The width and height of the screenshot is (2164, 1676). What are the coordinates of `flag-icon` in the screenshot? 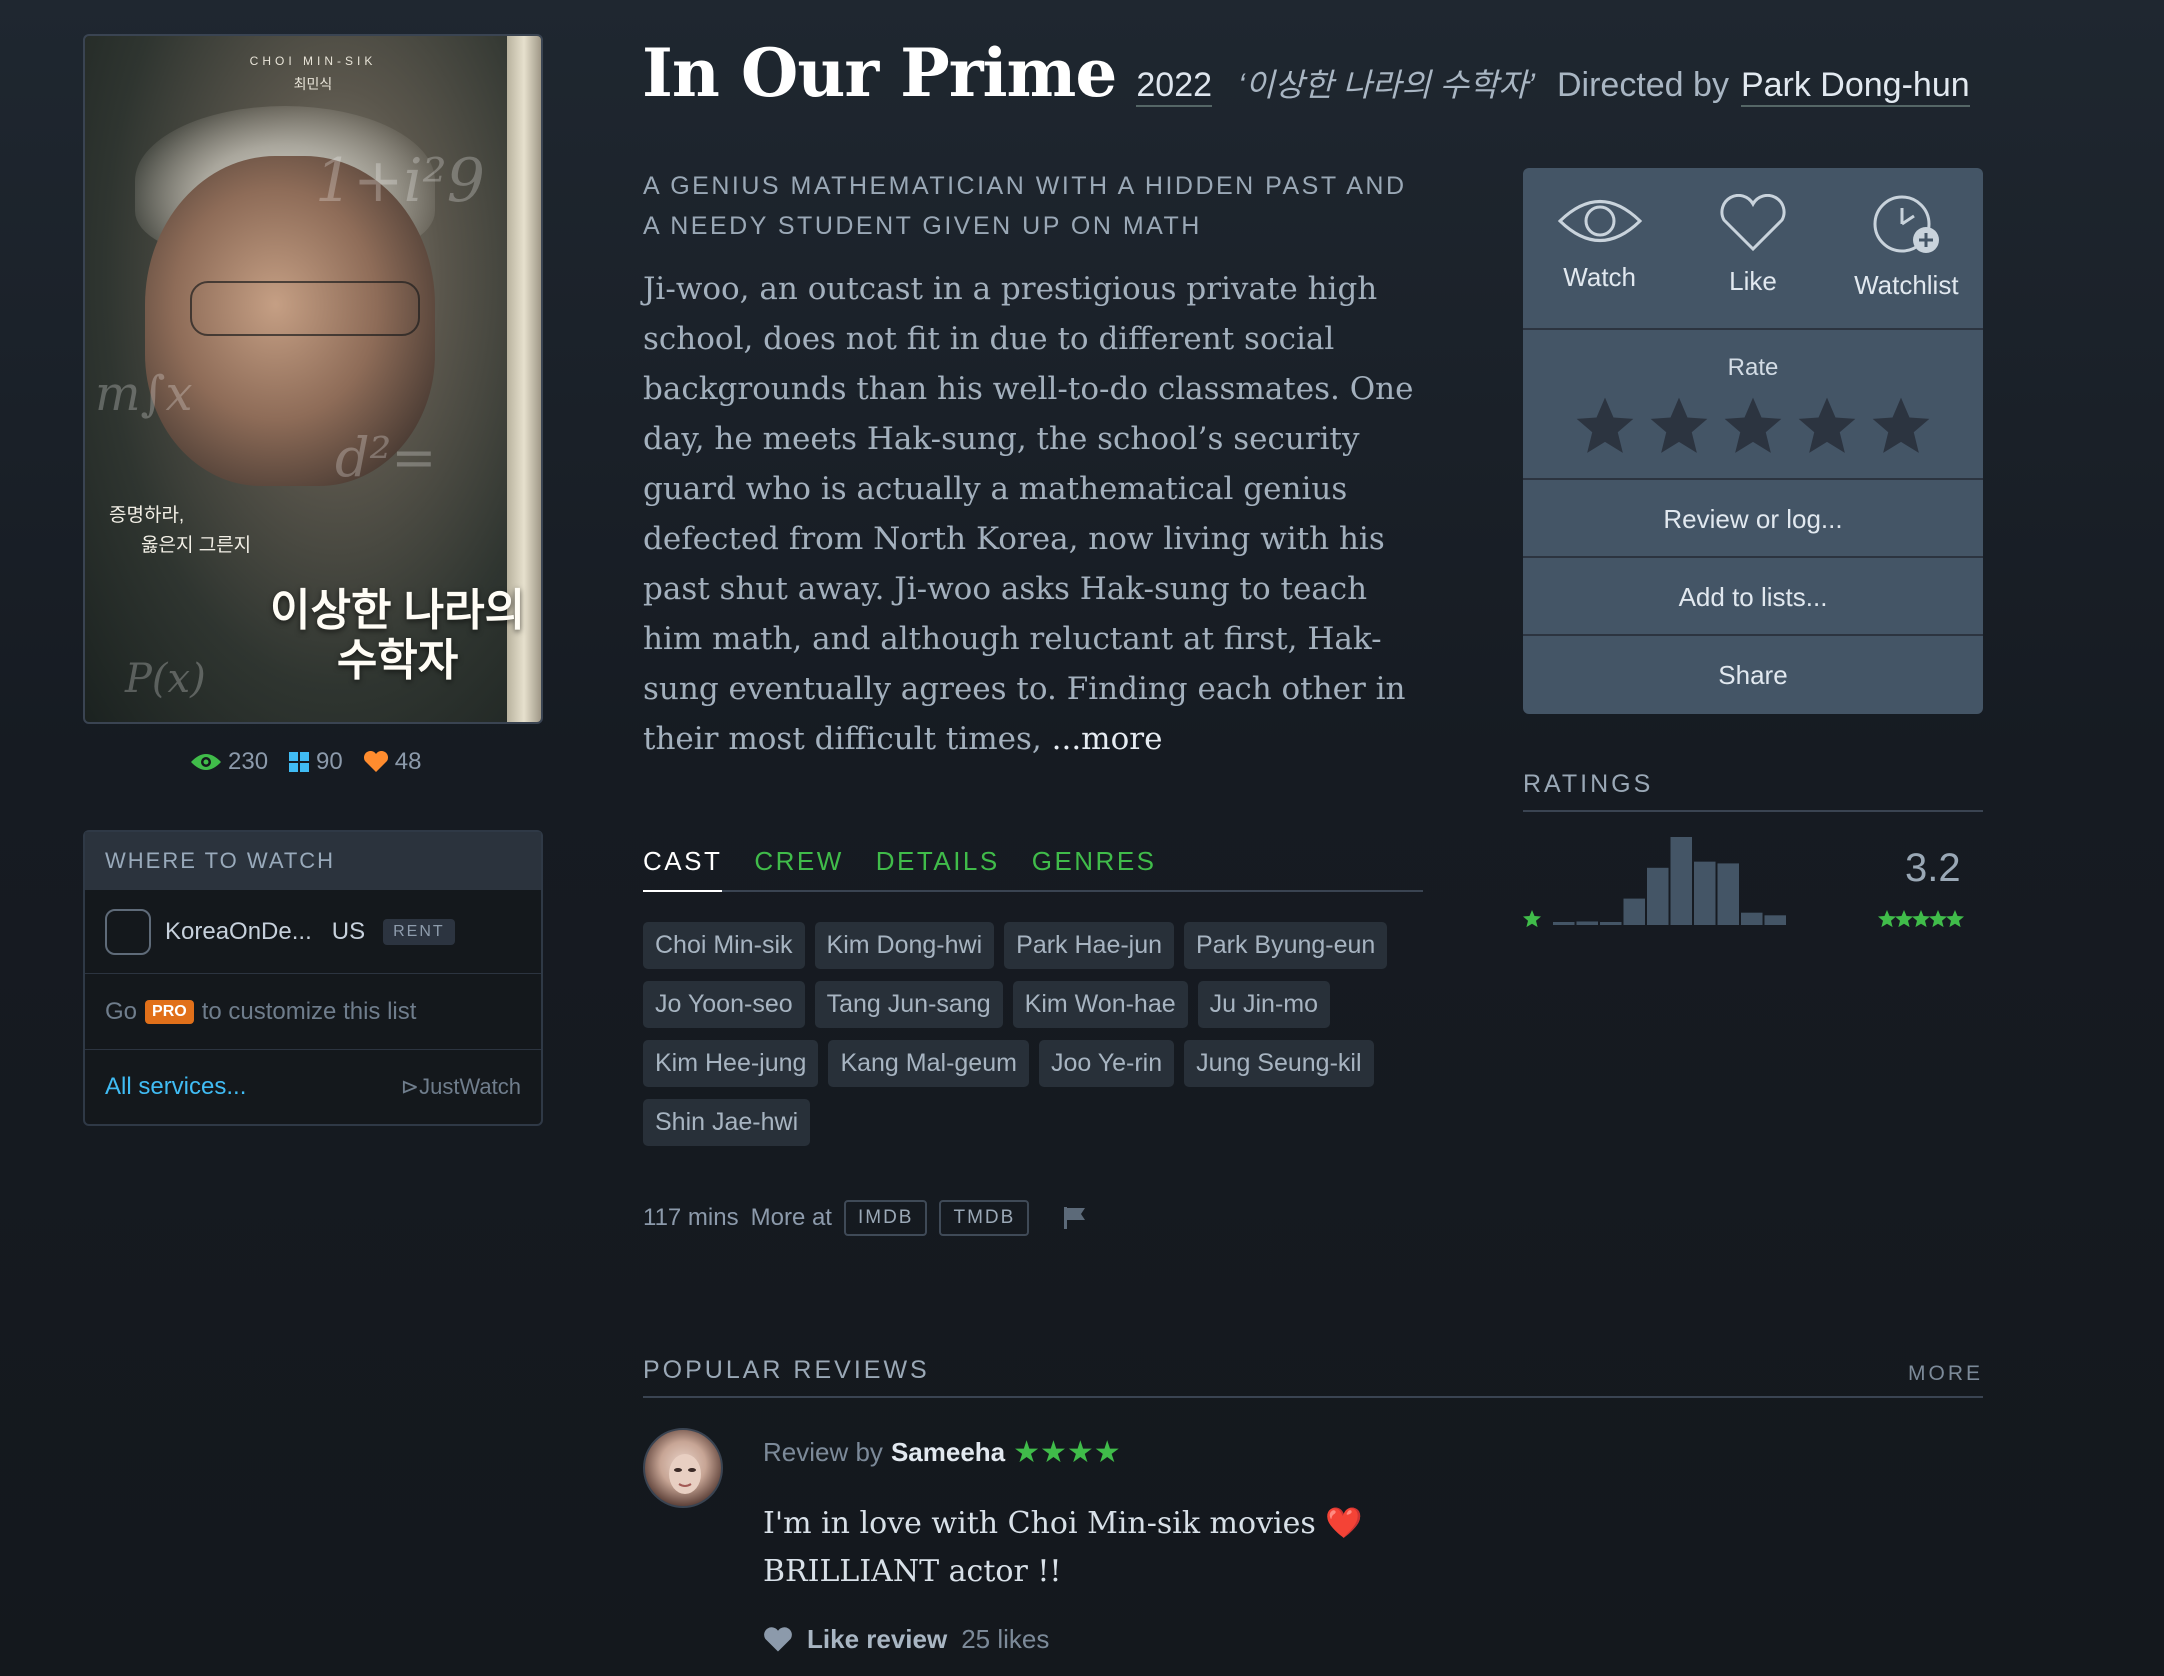 It's located at (1075, 1218).